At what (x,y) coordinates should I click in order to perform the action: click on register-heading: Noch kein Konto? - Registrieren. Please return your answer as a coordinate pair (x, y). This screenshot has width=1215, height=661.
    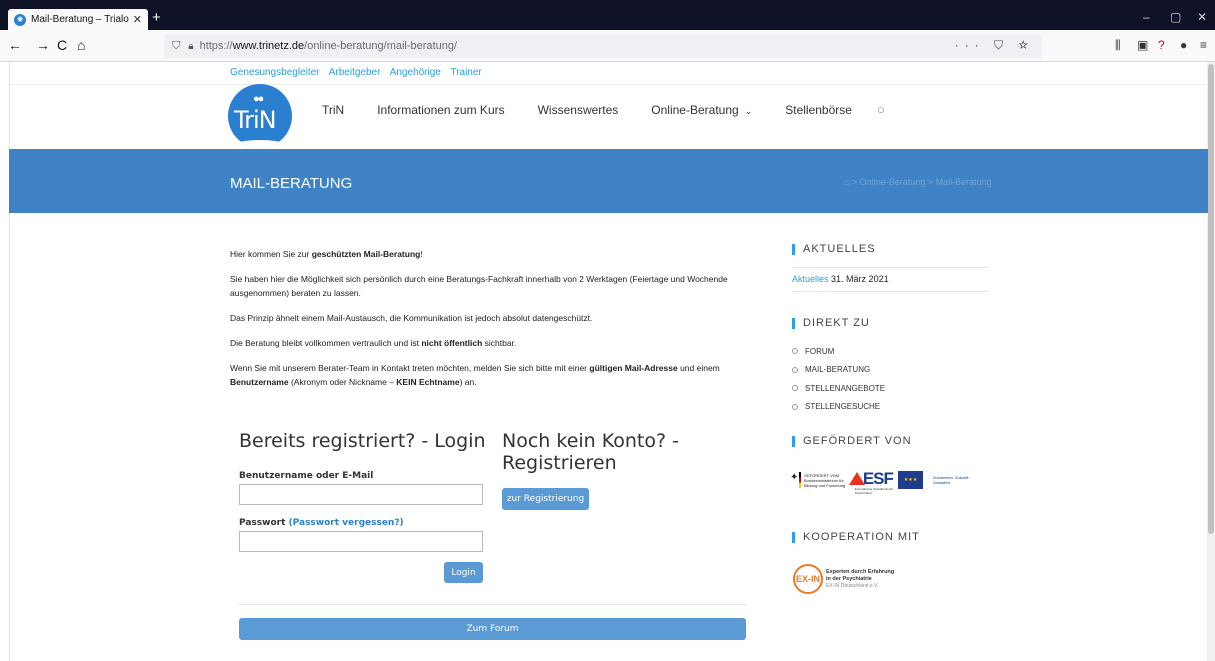
    Looking at the image, I should click on (590, 452).